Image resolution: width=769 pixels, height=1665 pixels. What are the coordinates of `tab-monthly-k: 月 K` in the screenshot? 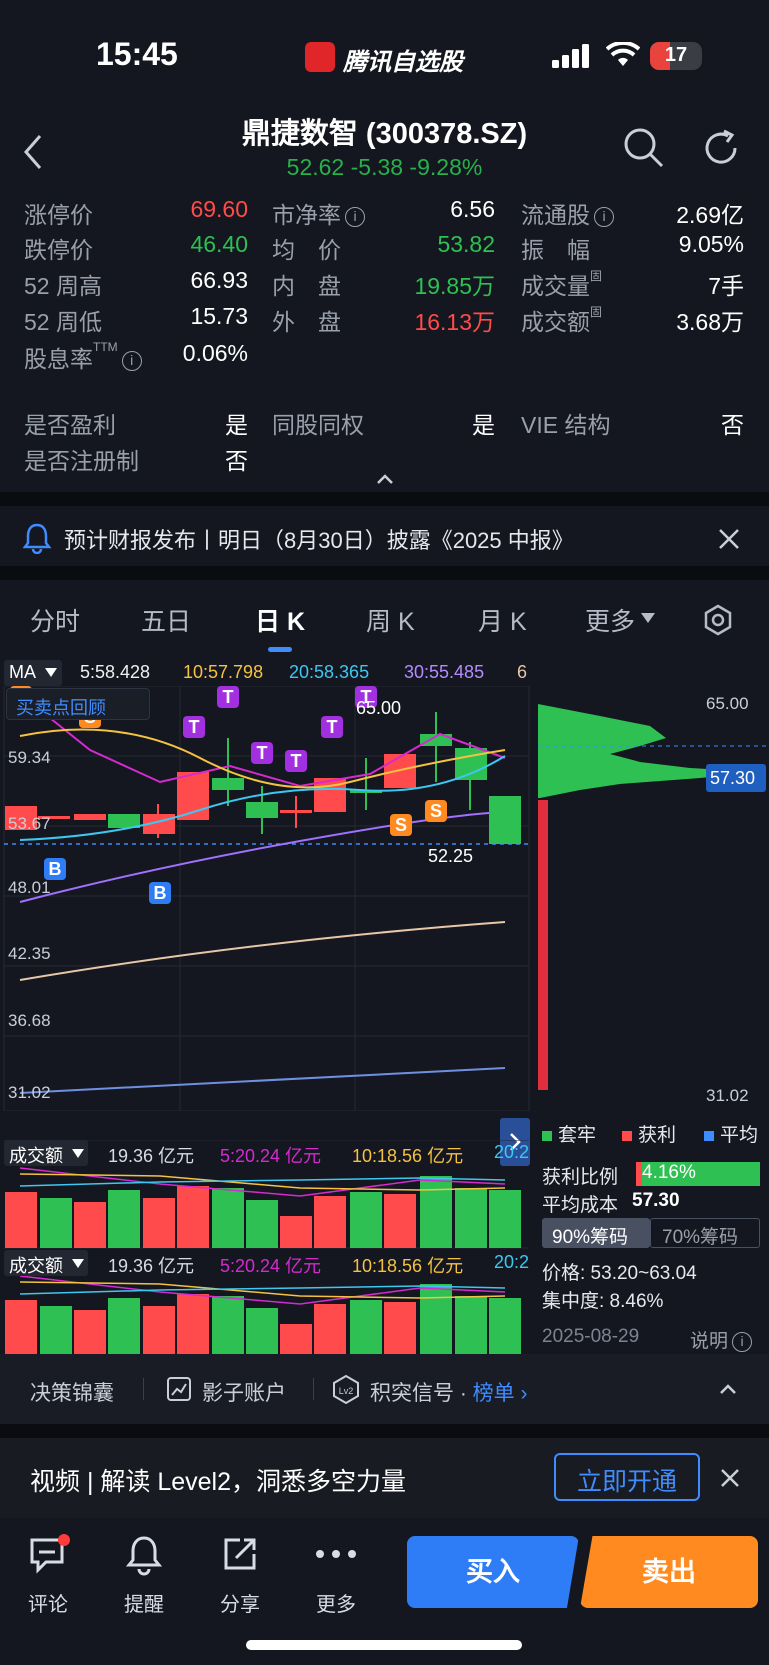 It's located at (502, 620).